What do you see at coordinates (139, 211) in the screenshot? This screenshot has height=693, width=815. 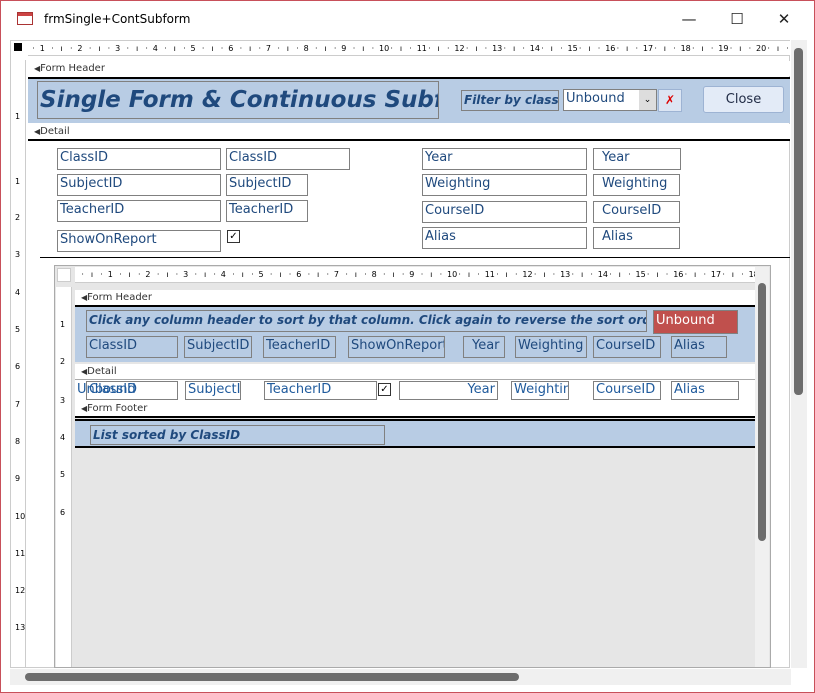 I see `field-label: TeacherID` at bounding box center [139, 211].